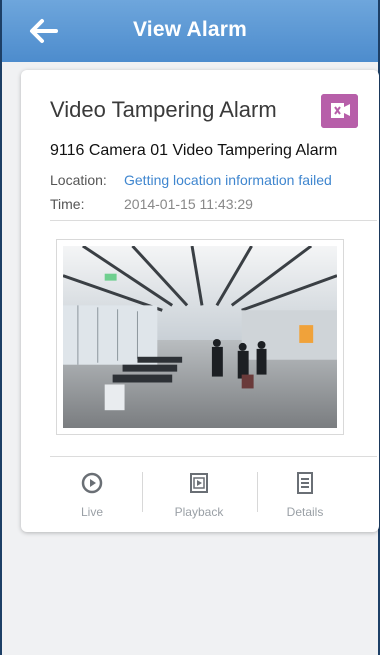 This screenshot has width=380, height=655. I want to click on header-bar: View Alarm, so click(190, 31).